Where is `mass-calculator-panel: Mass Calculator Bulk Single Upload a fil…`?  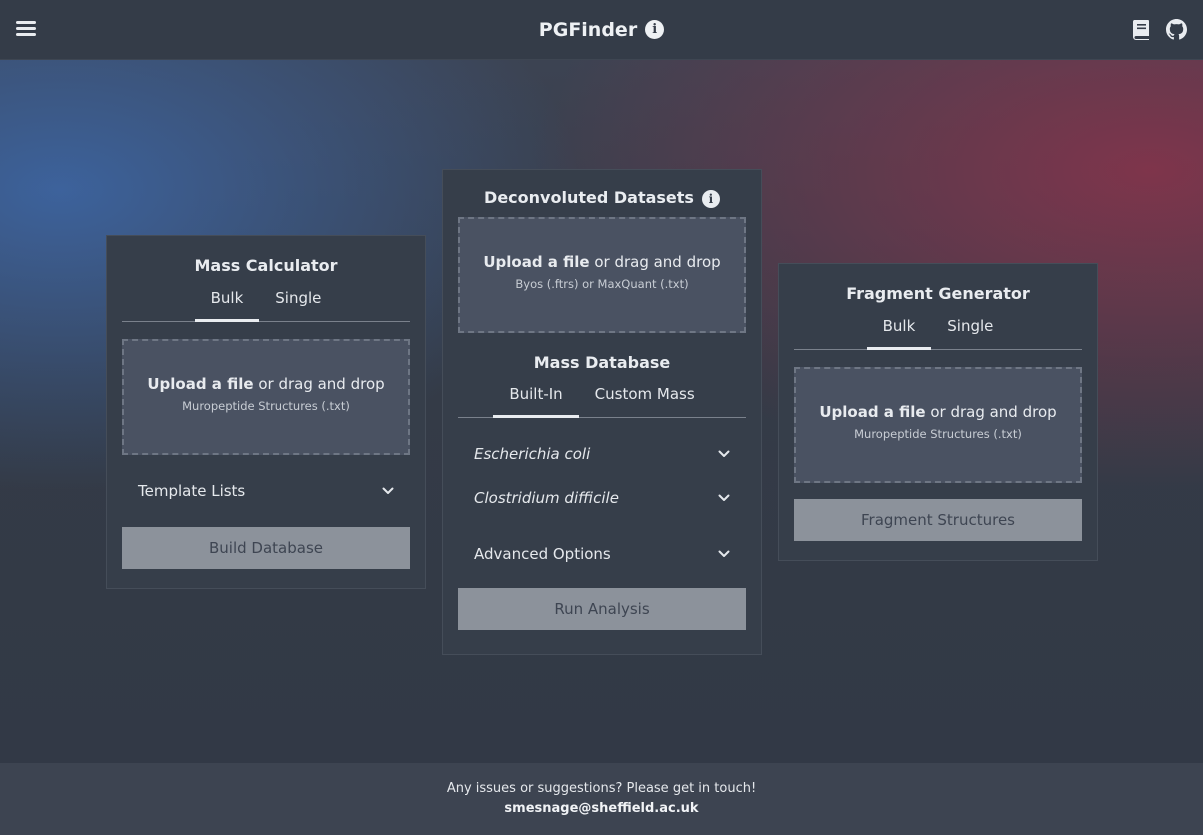
mass-calculator-panel: Mass Calculator Bulk Single Upload a fil… is located at coordinates (266, 412).